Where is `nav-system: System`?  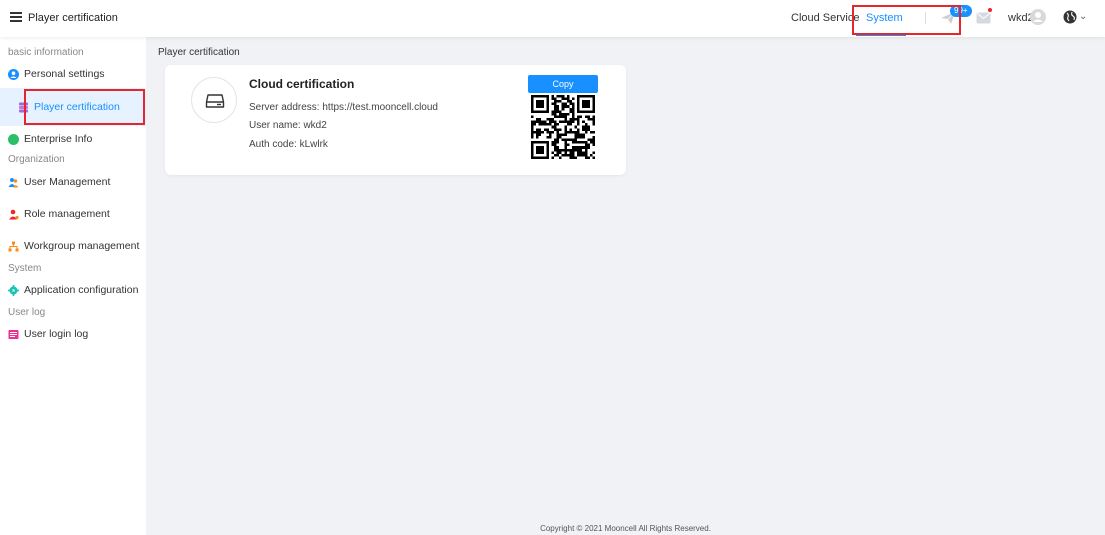 nav-system: System is located at coordinates (884, 18).